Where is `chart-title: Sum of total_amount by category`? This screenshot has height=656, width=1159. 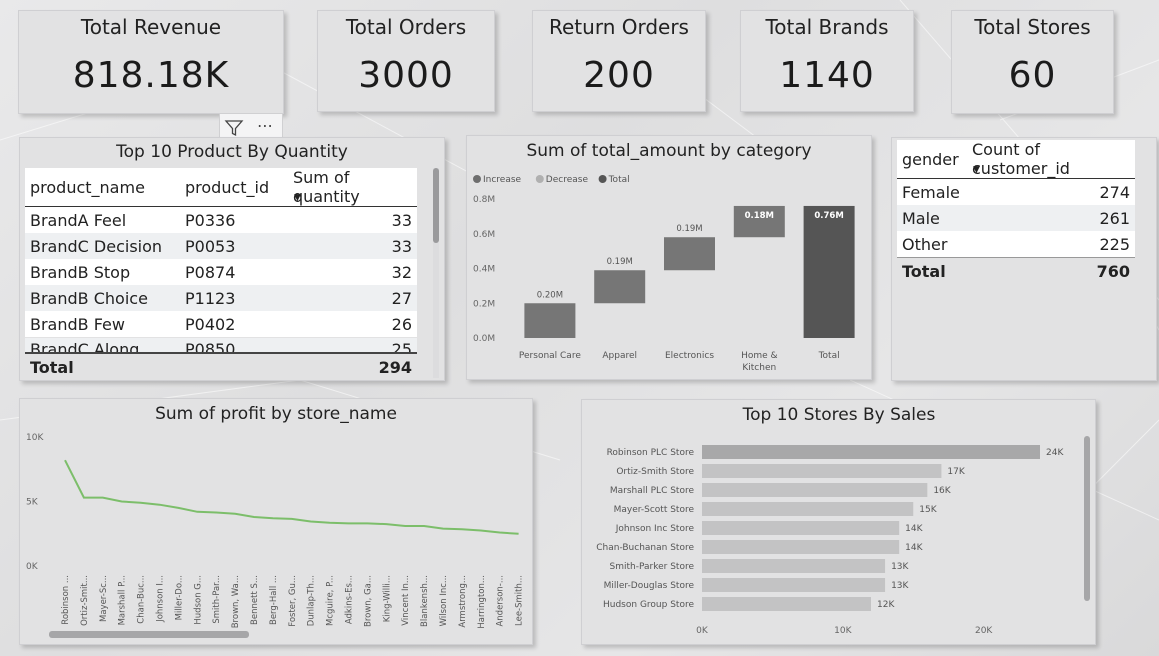 chart-title: Sum of total_amount by category is located at coordinates (668, 151).